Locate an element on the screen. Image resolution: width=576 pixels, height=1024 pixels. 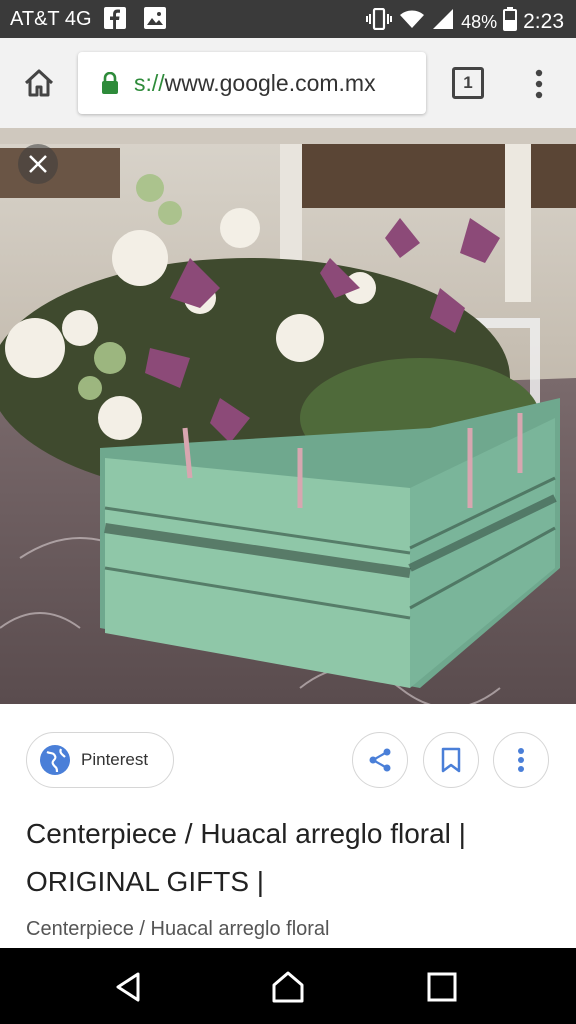
home-icon is located at coordinates (39, 83).